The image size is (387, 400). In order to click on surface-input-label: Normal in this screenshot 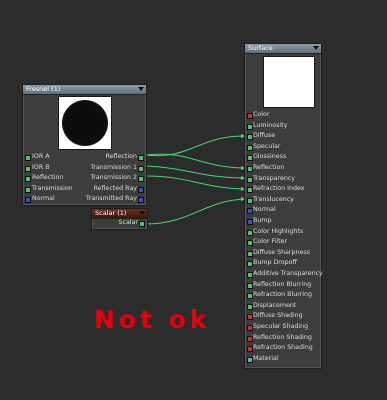, I will do `click(264, 210)`.